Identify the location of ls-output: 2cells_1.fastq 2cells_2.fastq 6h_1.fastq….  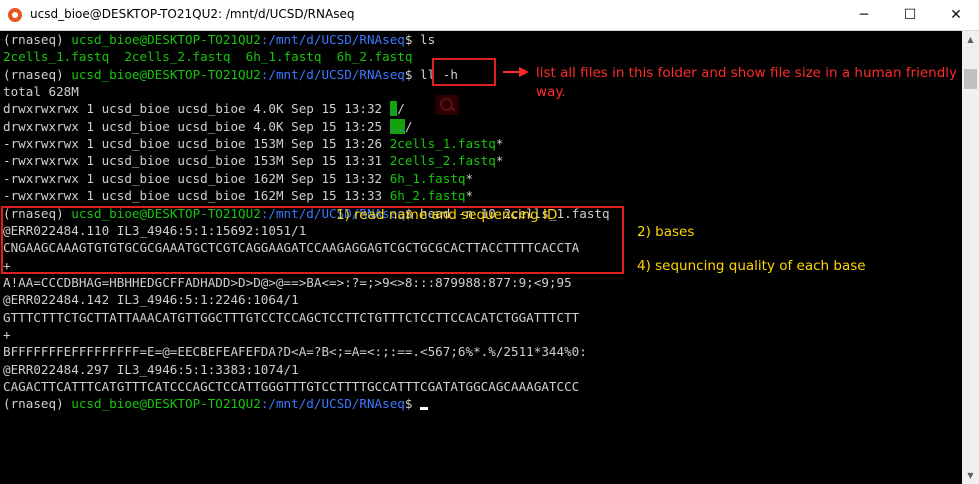
(208, 57).